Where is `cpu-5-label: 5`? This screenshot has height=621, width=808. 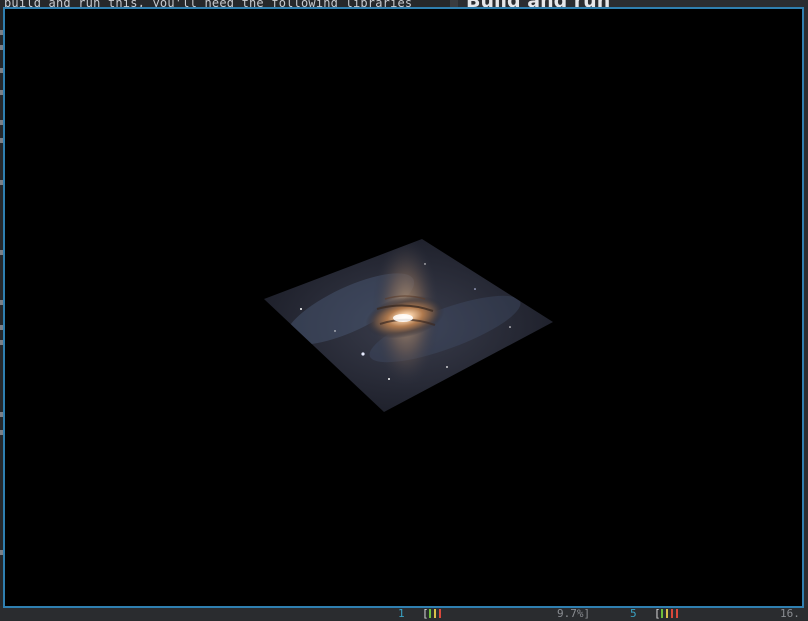 cpu-5-label: 5 is located at coordinates (633, 613).